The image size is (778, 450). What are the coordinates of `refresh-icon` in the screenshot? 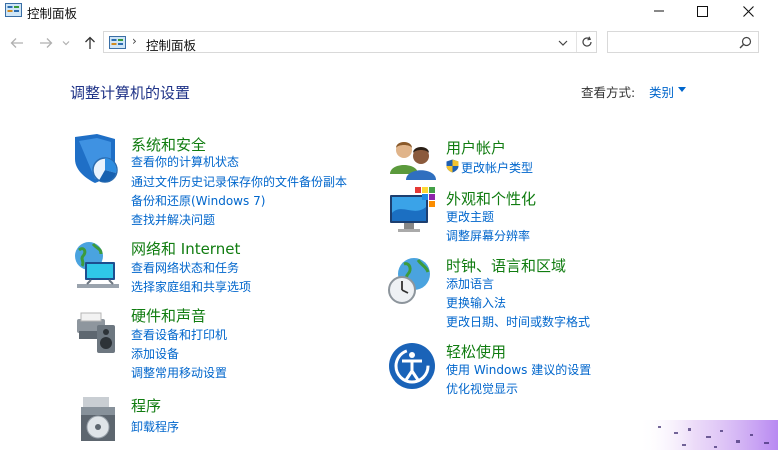 It's located at (587, 41).